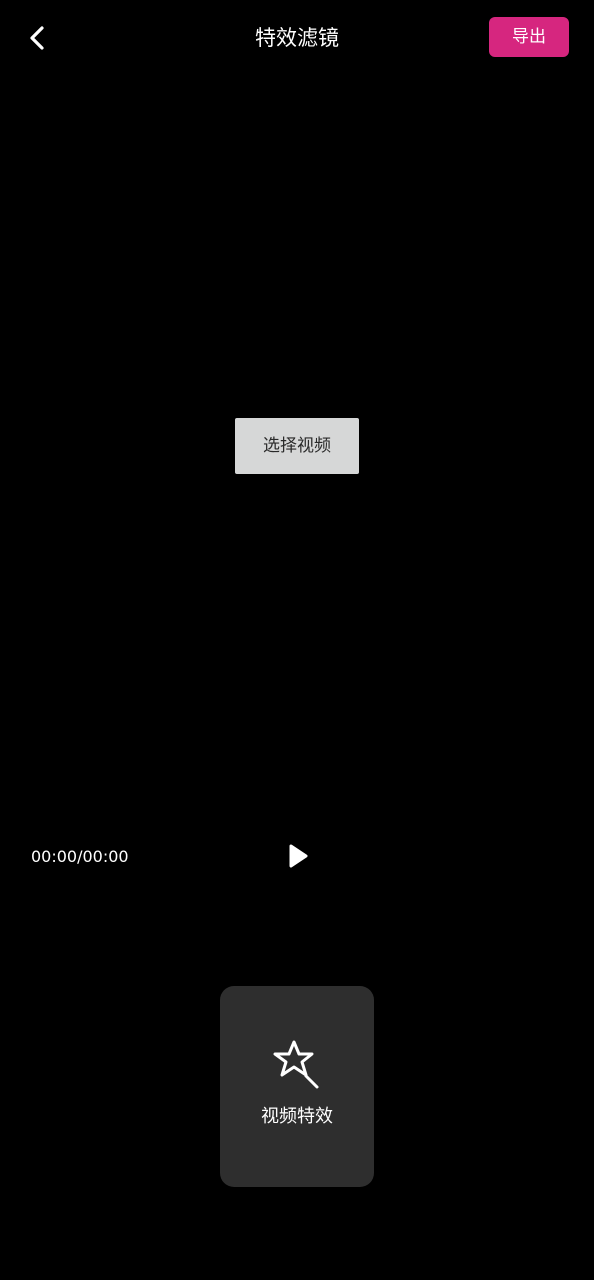 The width and height of the screenshot is (594, 1280). I want to click on time-readout: 00:00/00:00, so click(80, 856).